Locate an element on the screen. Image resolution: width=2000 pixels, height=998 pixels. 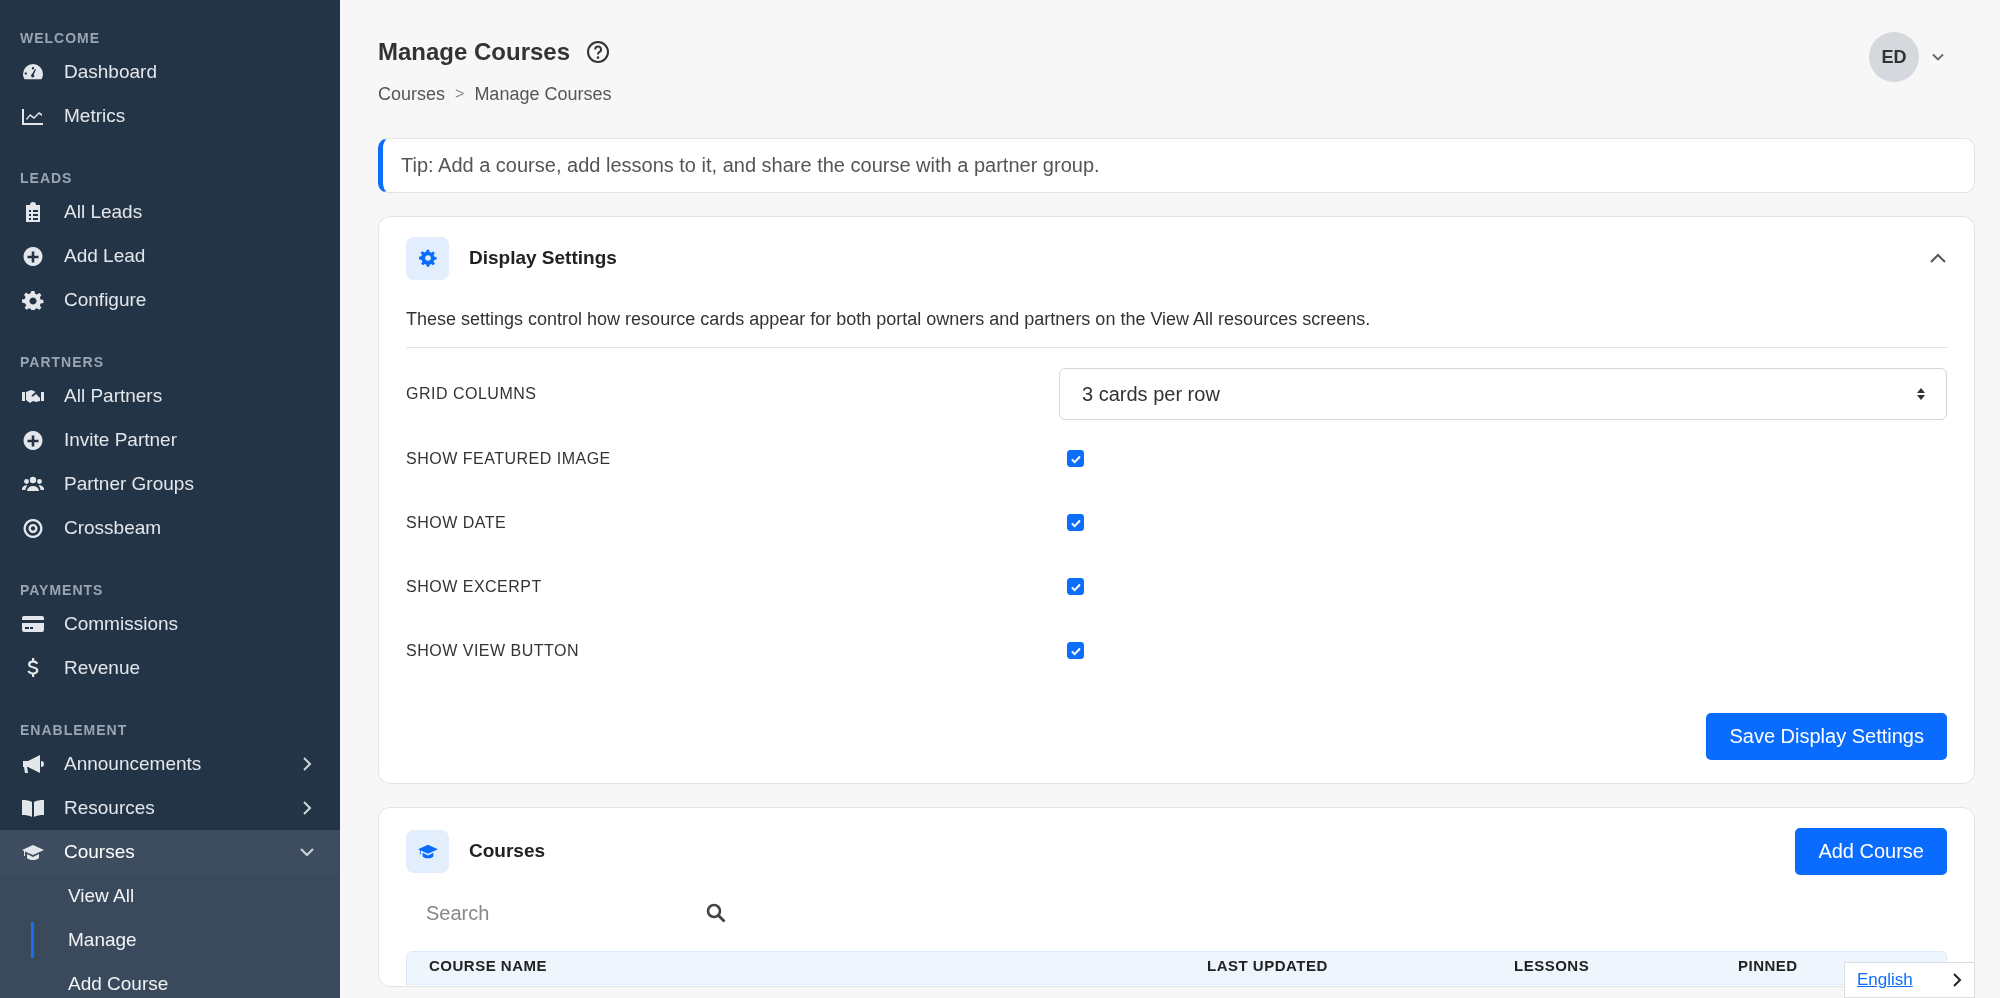
add-course-button: Add Course is located at coordinates (1871, 851).